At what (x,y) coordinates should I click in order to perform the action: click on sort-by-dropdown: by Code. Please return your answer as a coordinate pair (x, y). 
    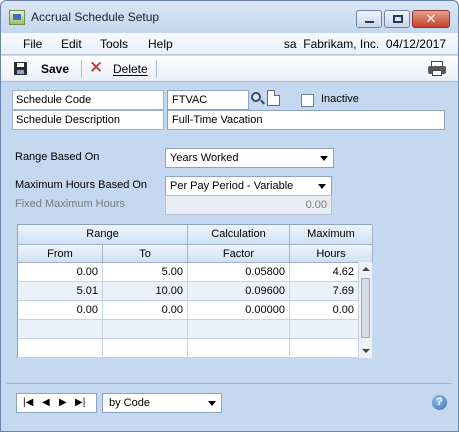
    Looking at the image, I should click on (162, 403).